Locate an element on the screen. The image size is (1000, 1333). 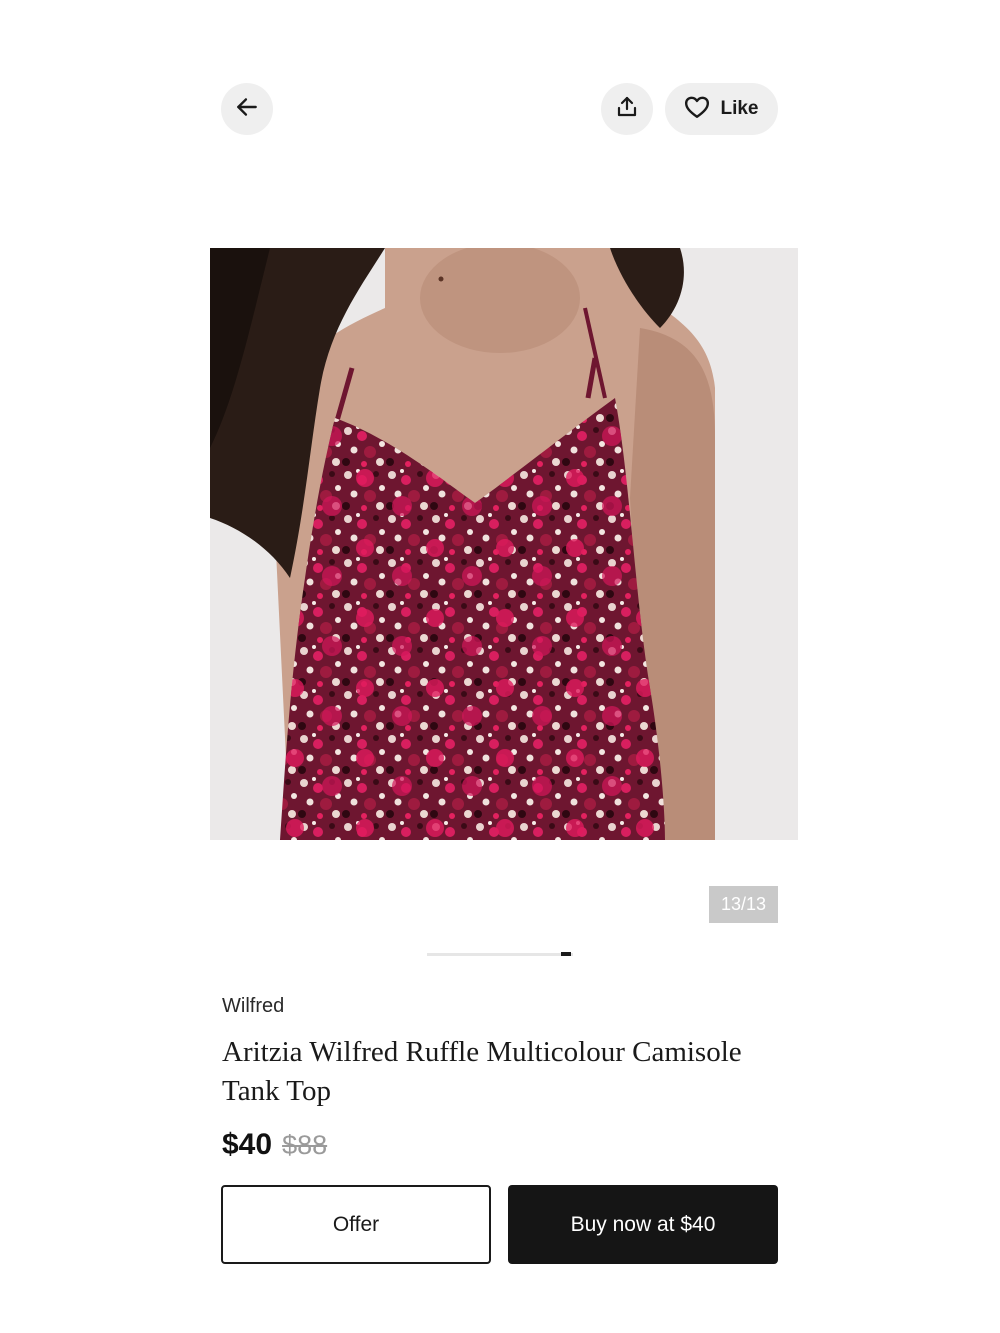
arrow-left-icon is located at coordinates (247, 109).